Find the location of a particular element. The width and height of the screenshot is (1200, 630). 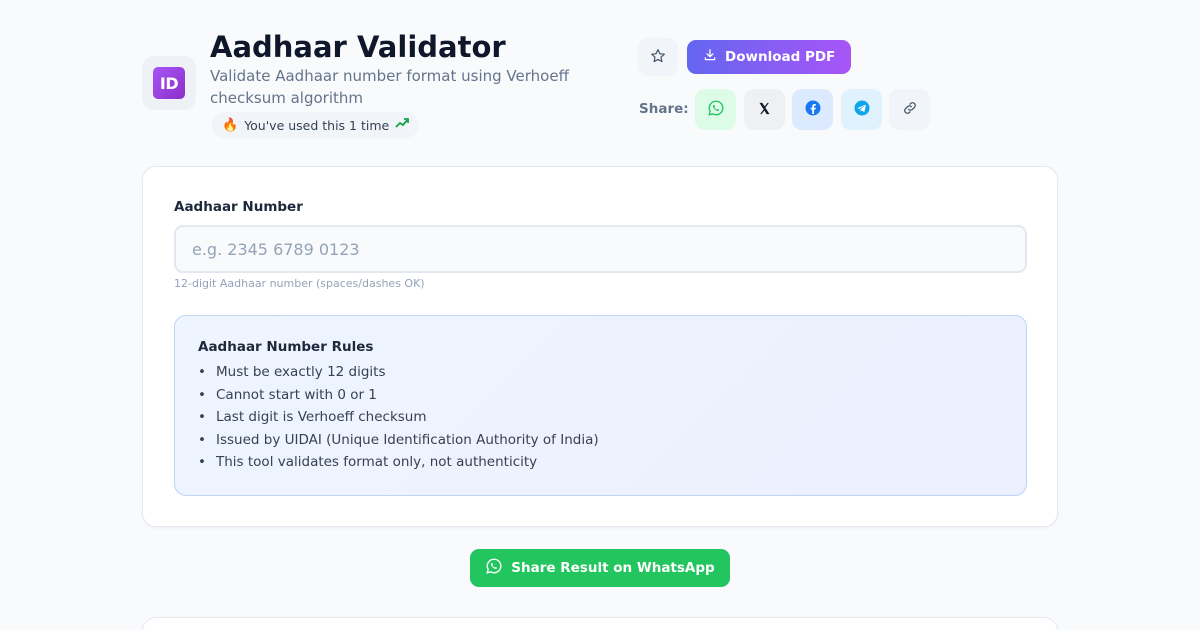

share-result-label: Share Result on WhatsApp is located at coordinates (613, 568).